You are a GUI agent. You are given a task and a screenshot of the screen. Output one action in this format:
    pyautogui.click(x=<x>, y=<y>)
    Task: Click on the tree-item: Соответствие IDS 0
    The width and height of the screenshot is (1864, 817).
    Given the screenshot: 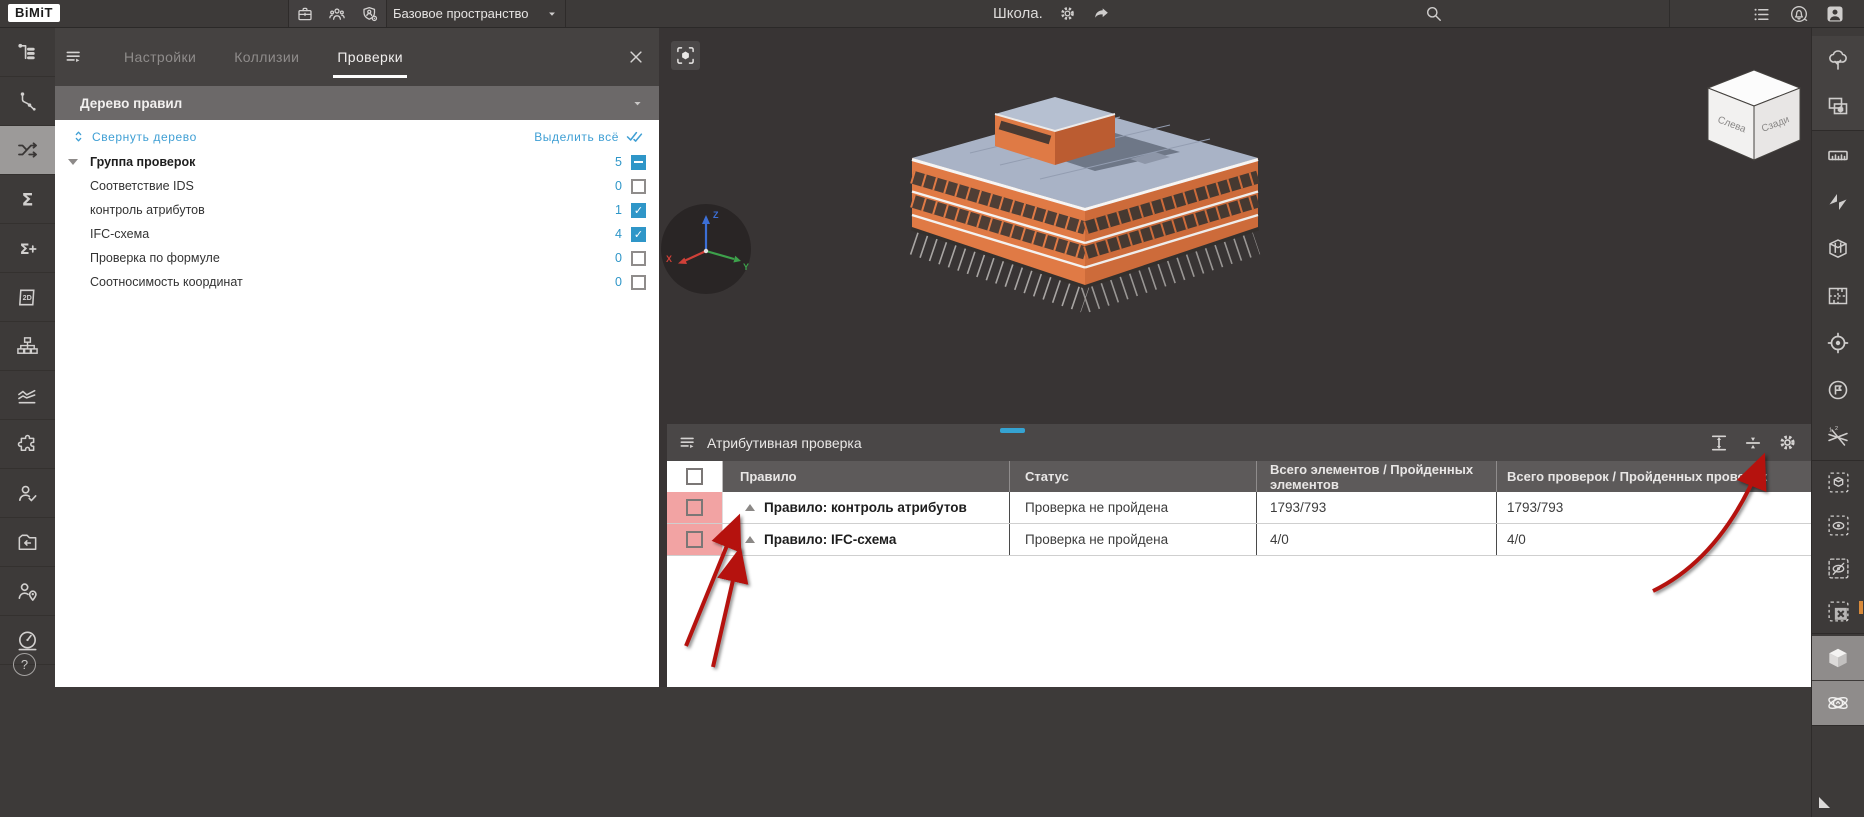 What is the action you would take?
    pyautogui.click(x=357, y=186)
    